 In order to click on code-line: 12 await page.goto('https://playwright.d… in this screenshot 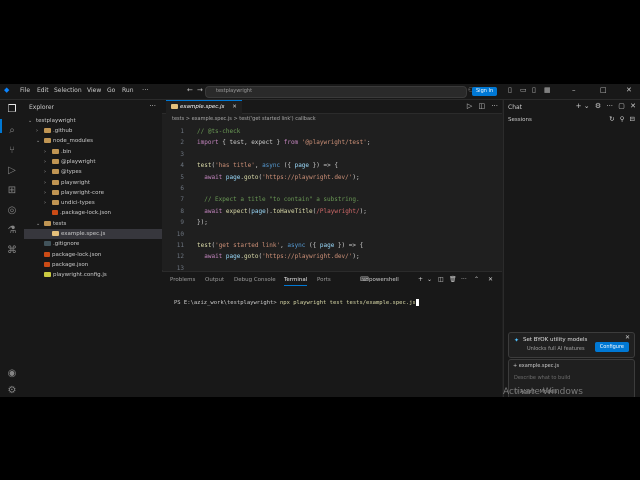, I will do `click(312, 256)`.